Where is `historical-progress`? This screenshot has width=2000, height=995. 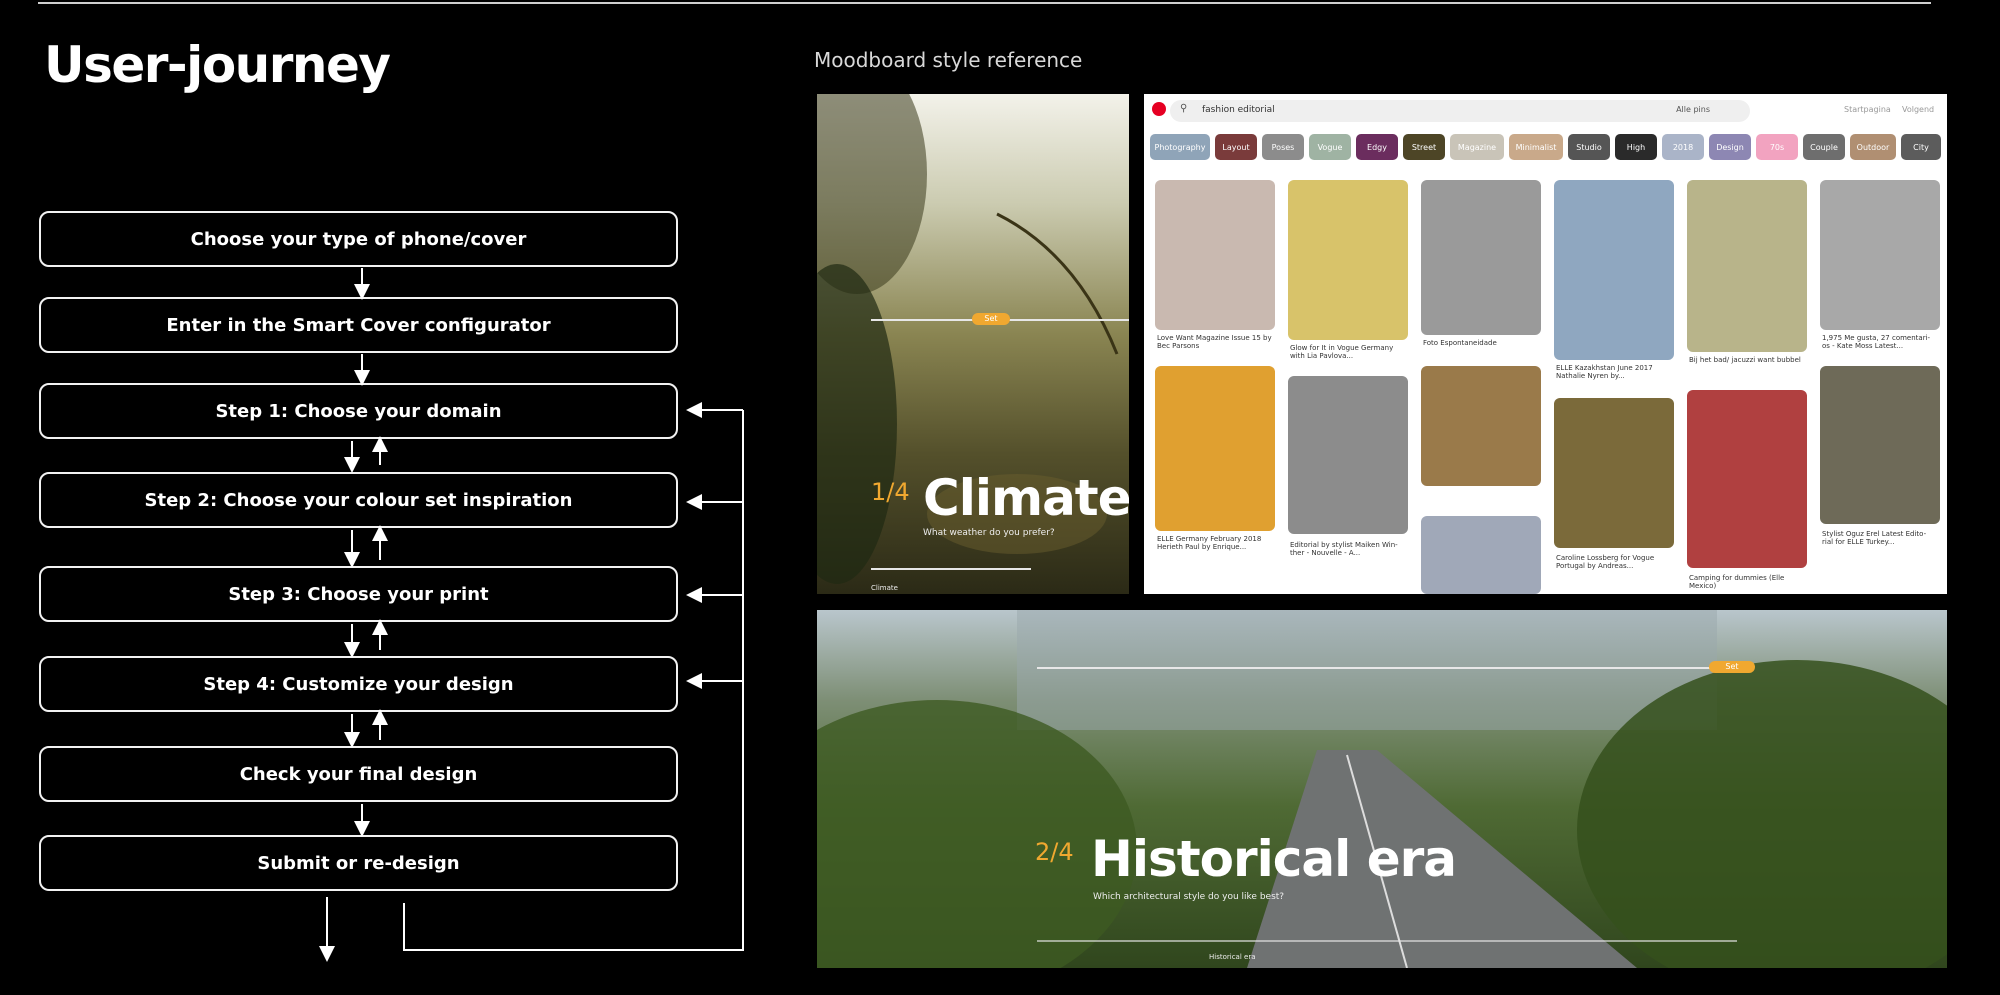 historical-progress is located at coordinates (1387, 941).